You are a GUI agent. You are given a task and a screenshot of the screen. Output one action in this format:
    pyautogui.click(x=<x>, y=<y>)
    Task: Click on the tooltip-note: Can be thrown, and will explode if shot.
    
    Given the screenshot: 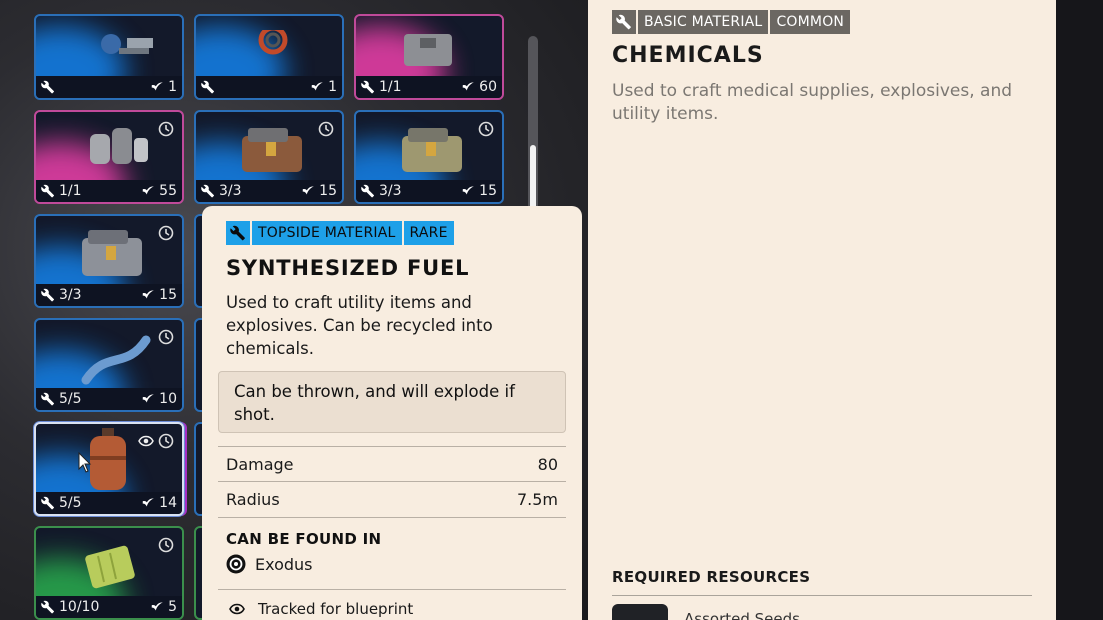 What is the action you would take?
    pyautogui.click(x=392, y=402)
    